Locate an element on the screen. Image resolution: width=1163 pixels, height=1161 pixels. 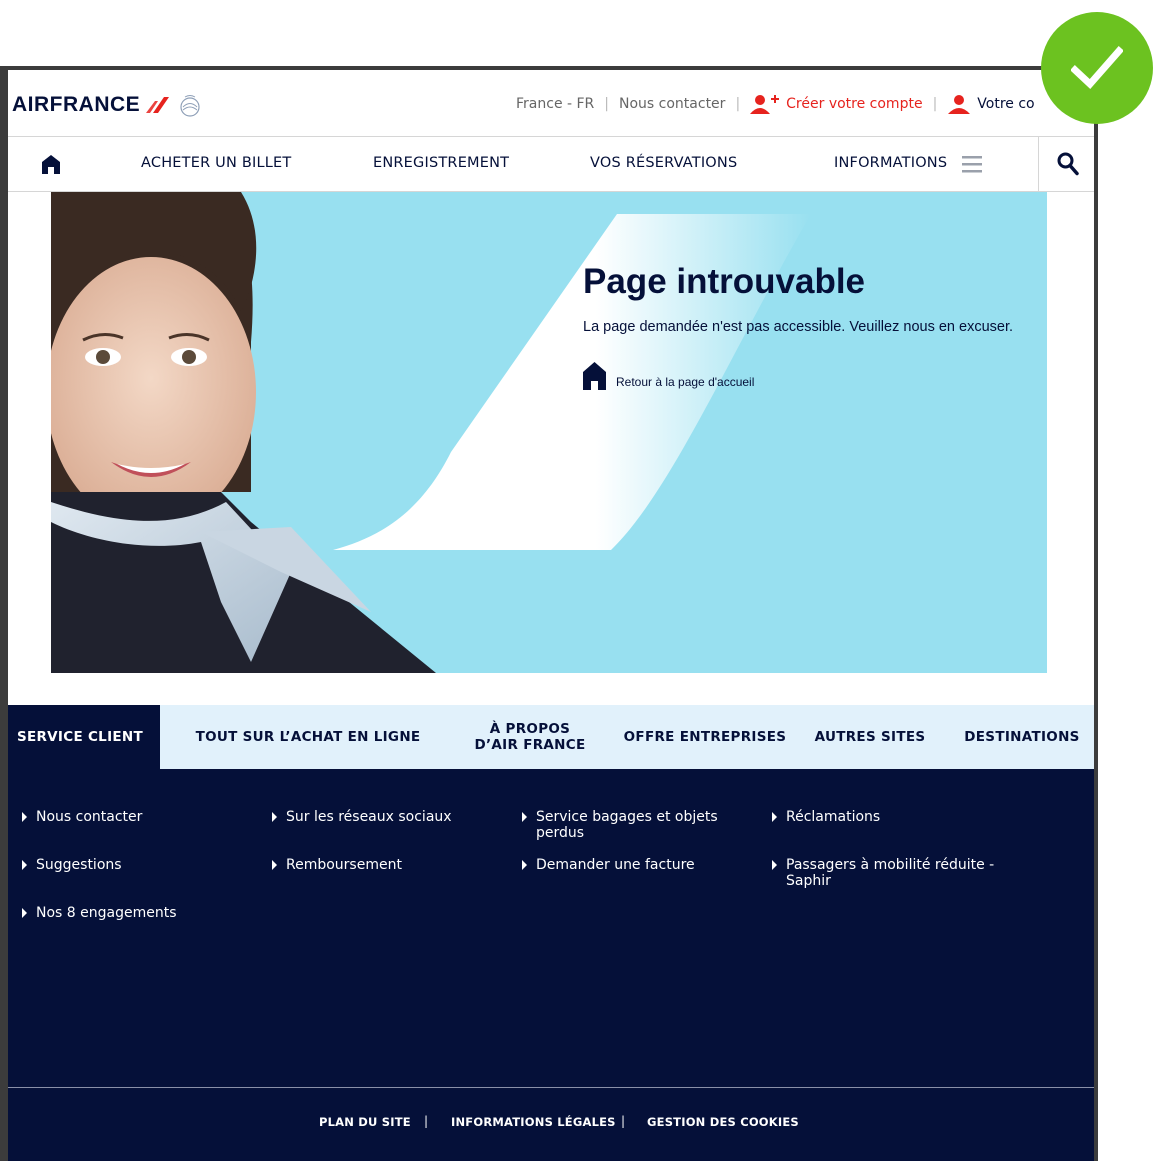
tab-offre-entreprises: OFFRE ENTREPRISES is located at coordinates (705, 737).